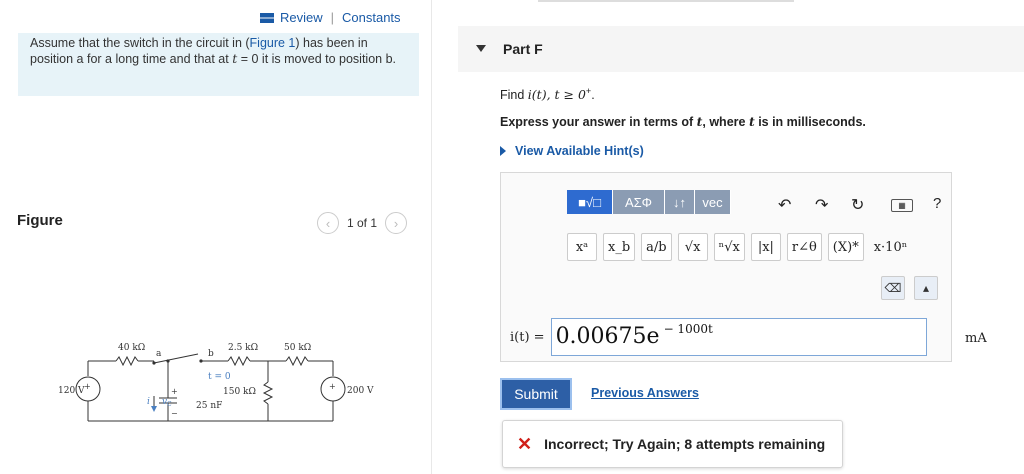  I want to click on answer-input: 0.00675e − 1000t, so click(738, 337).